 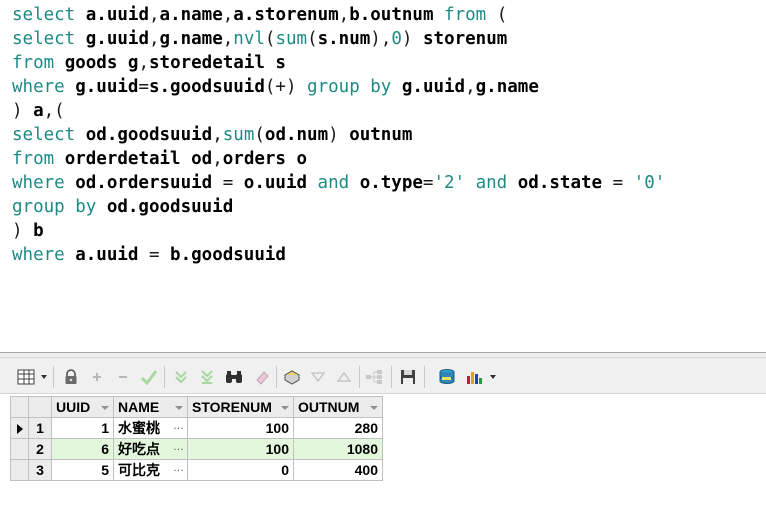 What do you see at coordinates (181, 377) in the screenshot?
I see `fetch-next-icon` at bounding box center [181, 377].